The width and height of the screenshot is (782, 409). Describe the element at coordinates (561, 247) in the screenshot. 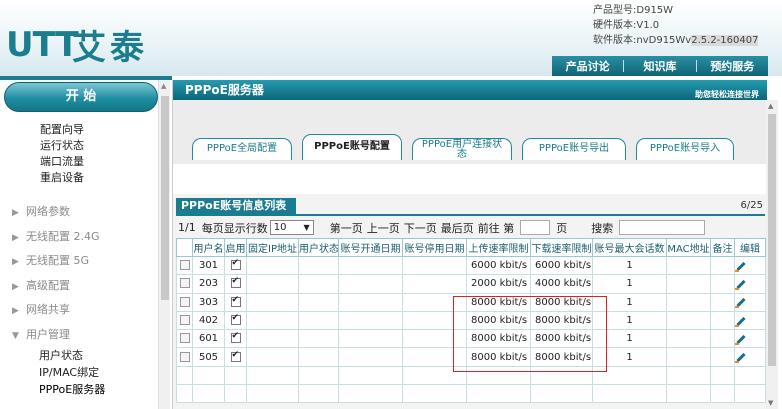

I see `column-header: 下载速率限制` at that location.